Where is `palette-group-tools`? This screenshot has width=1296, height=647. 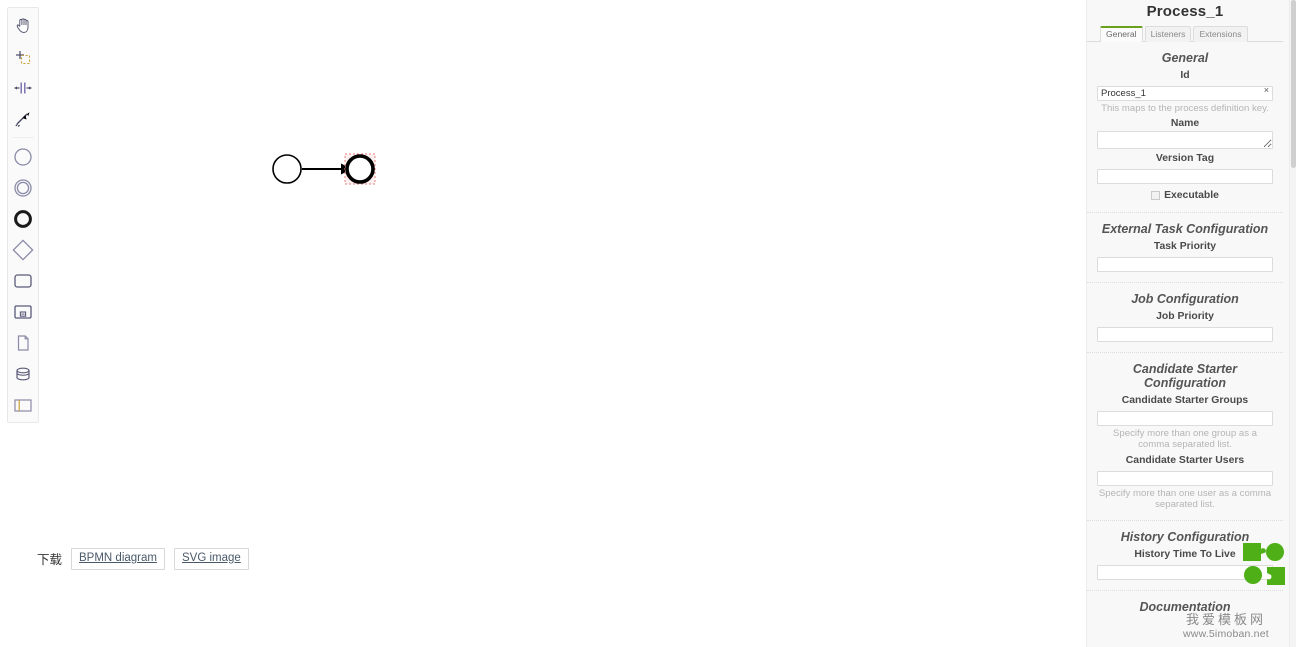
palette-group-tools is located at coordinates (23, 72).